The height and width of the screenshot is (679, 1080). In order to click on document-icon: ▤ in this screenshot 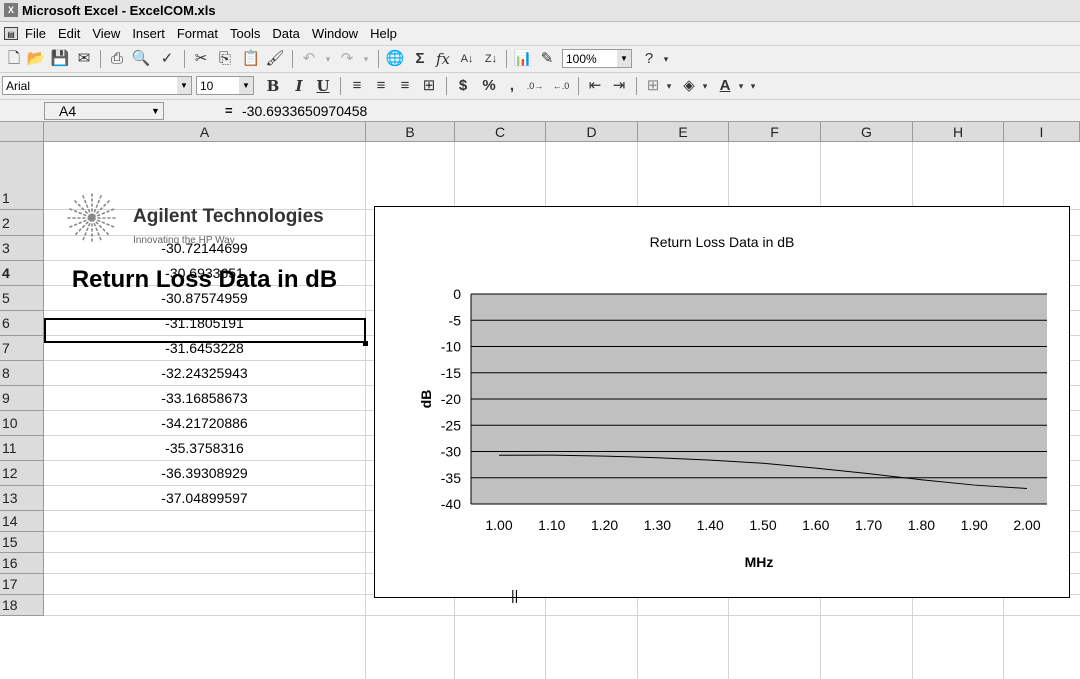, I will do `click(11, 33)`.